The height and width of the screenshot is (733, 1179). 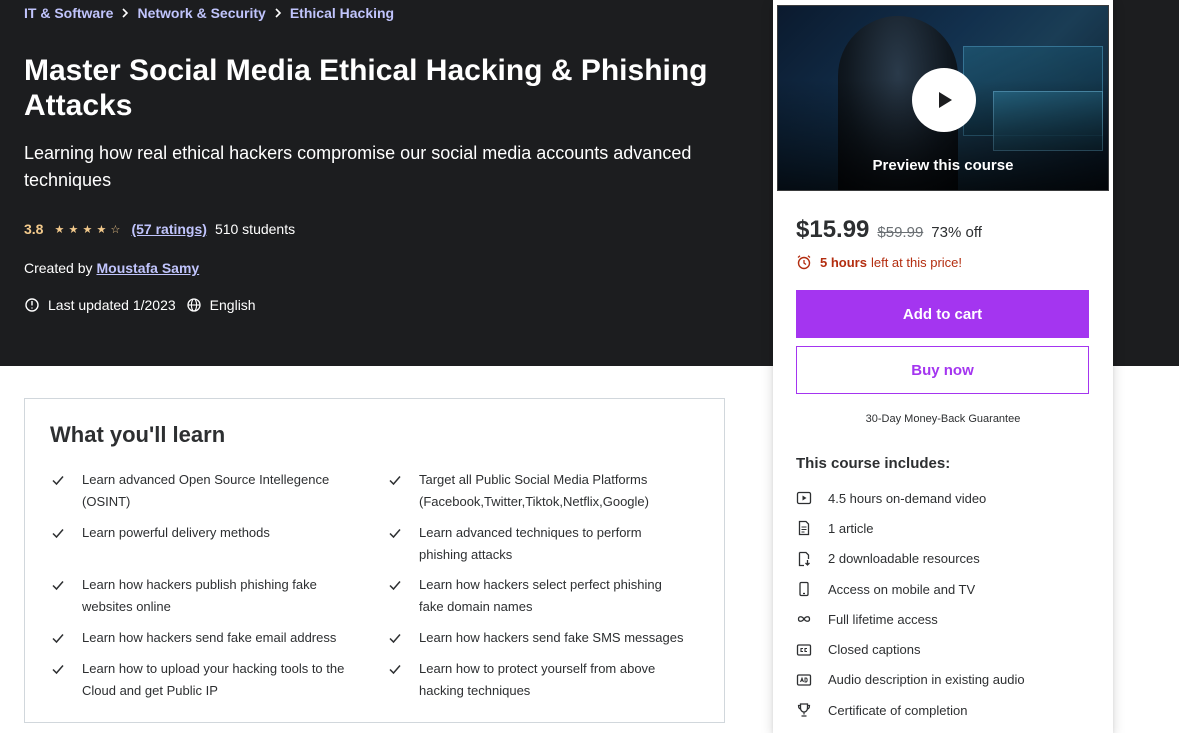 What do you see at coordinates (942, 314) in the screenshot?
I see `add-to-cart-button: Add to cart` at bounding box center [942, 314].